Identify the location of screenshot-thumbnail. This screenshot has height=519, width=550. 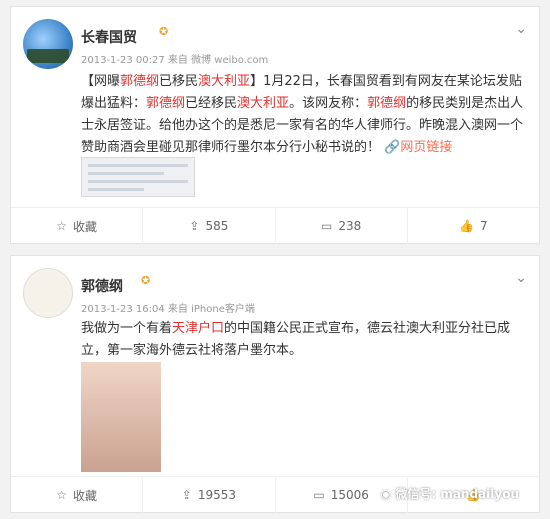
(138, 177).